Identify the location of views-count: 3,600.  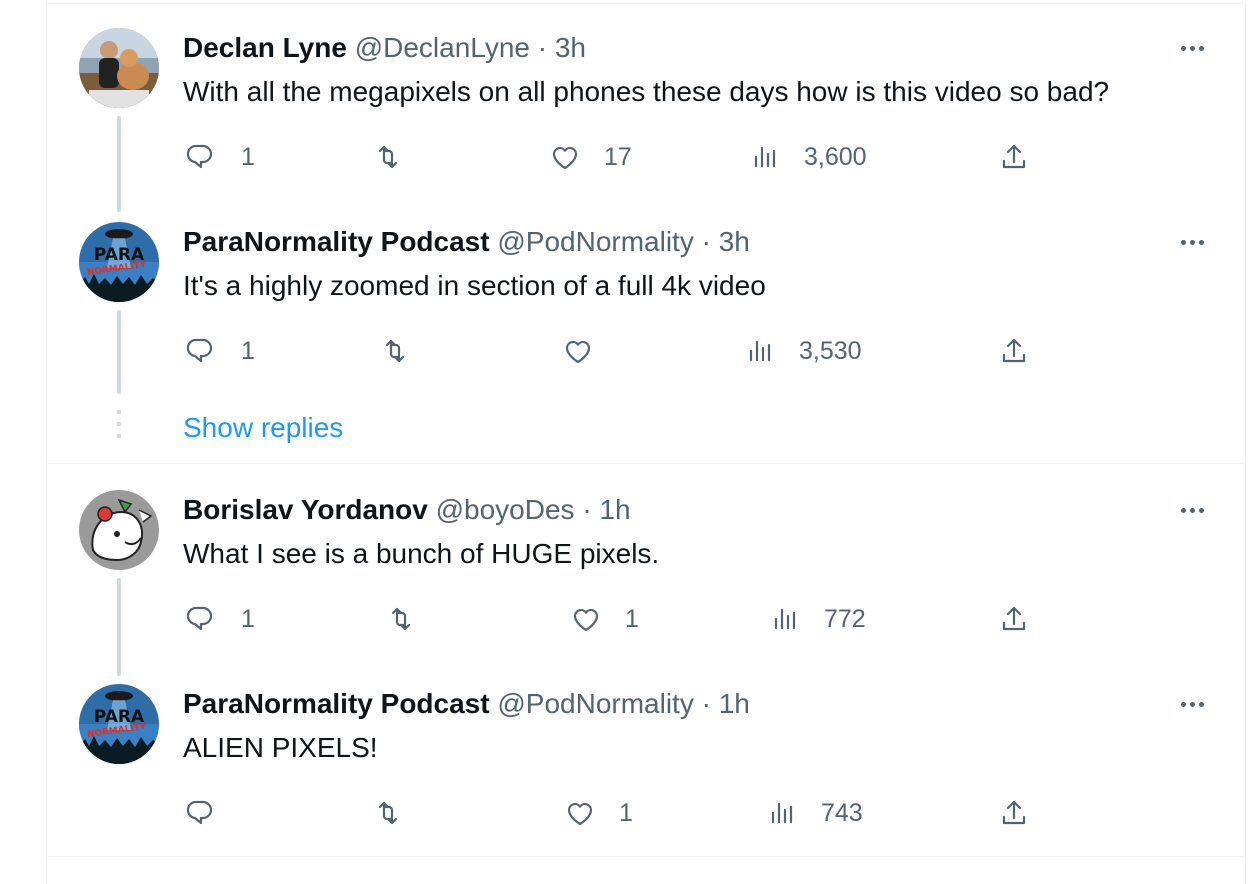
(835, 156).